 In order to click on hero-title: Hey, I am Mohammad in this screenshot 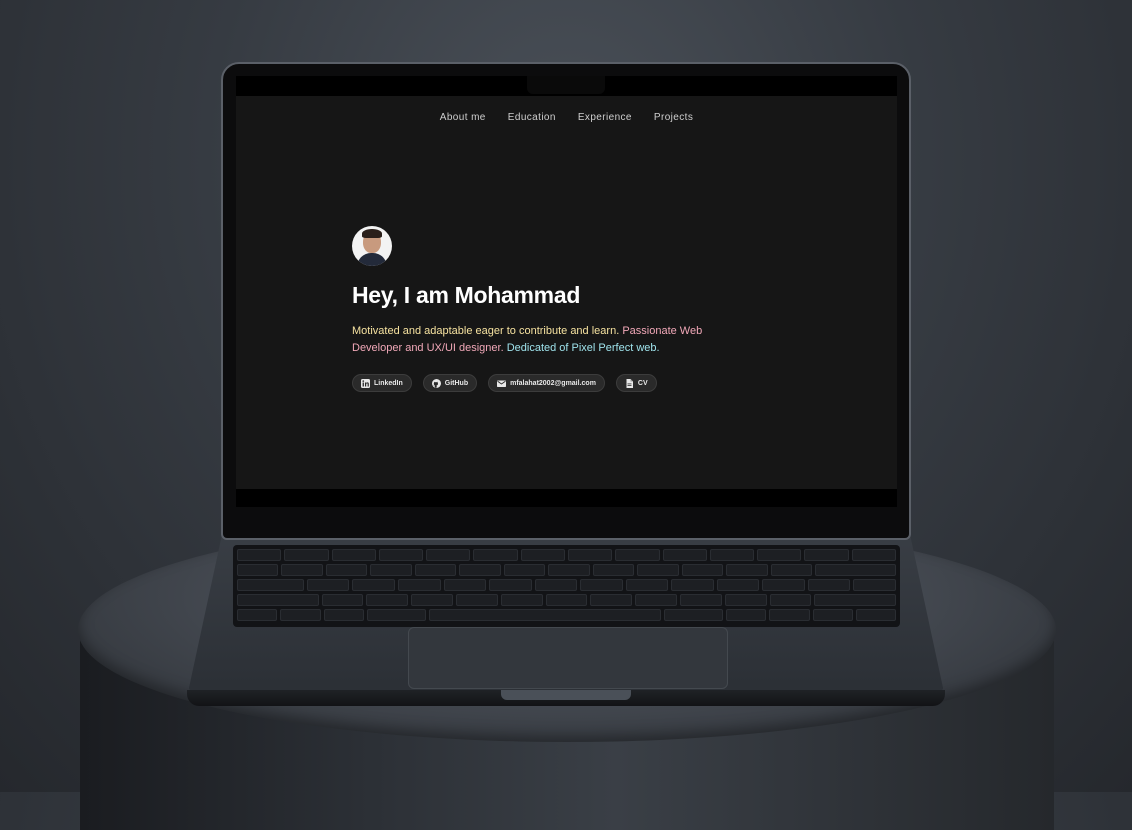, I will do `click(466, 295)`.